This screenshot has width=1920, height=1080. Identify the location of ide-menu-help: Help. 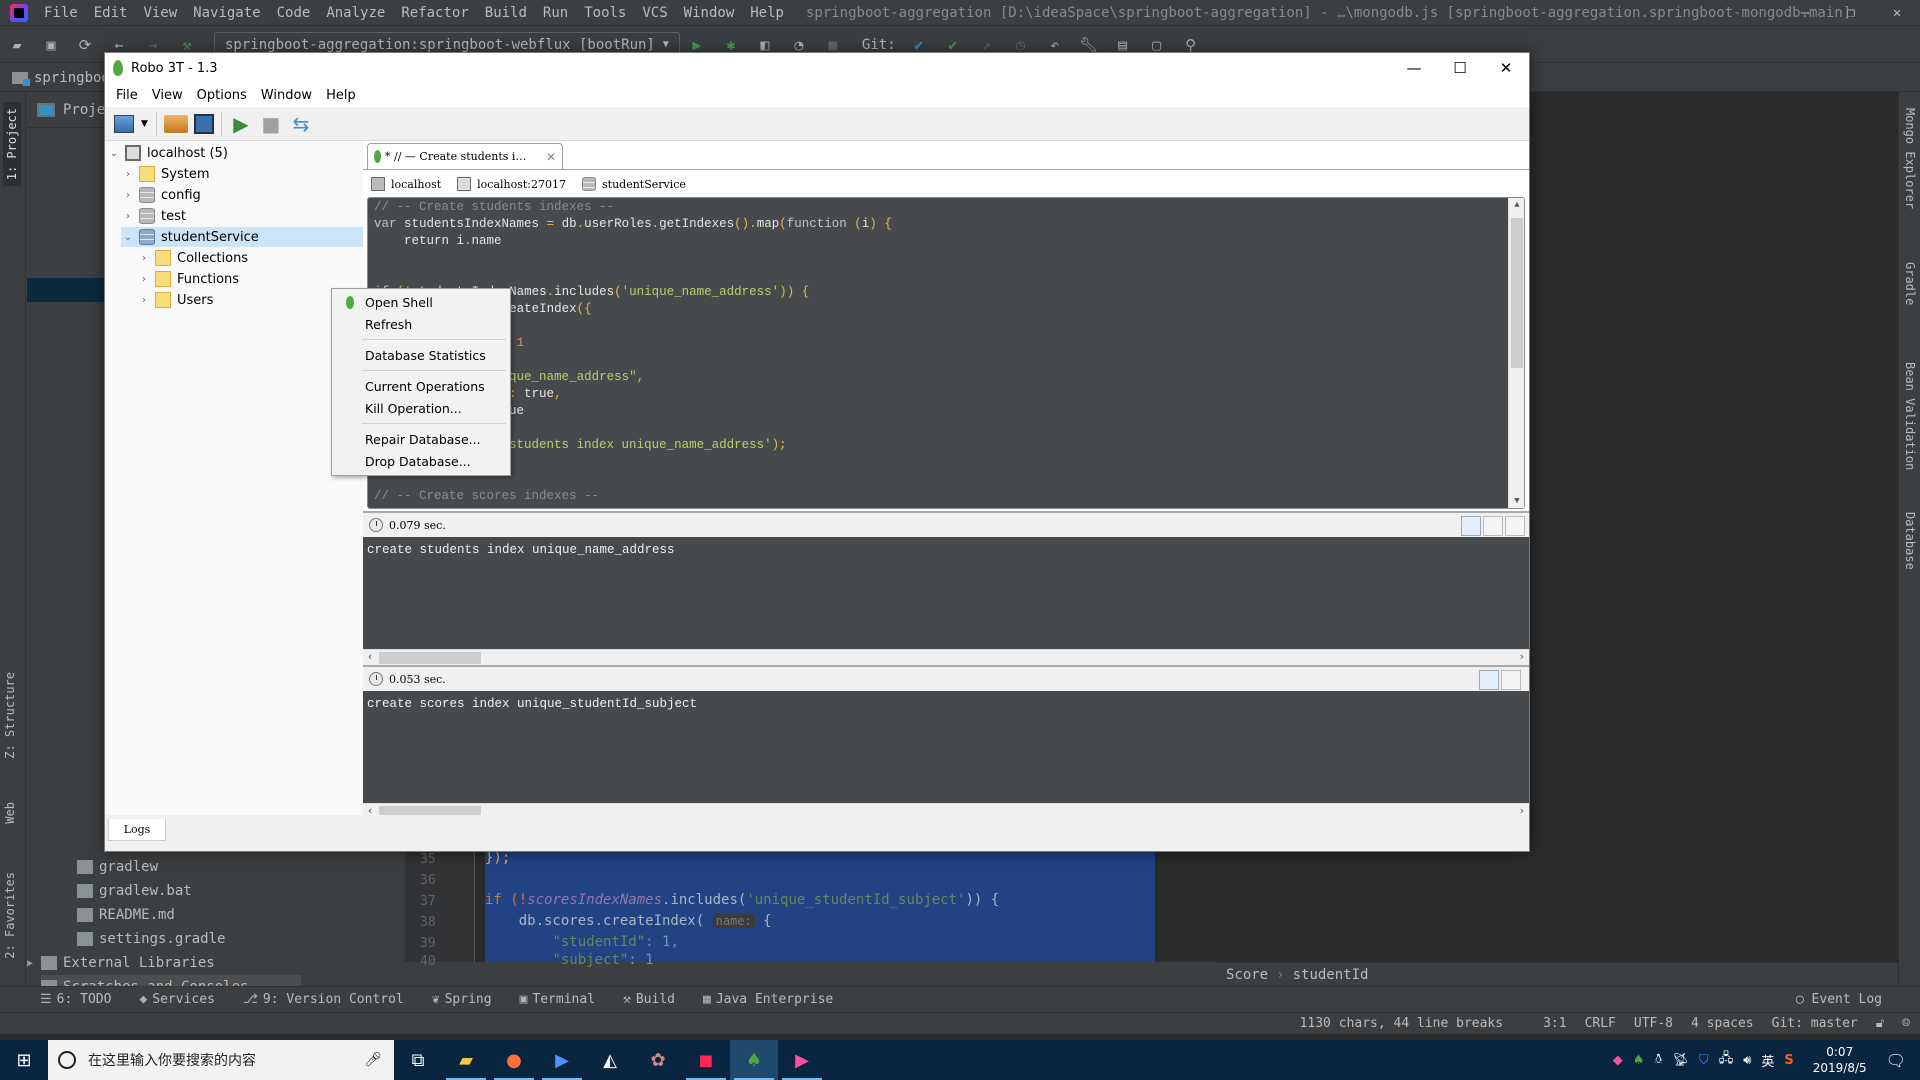
(767, 13).